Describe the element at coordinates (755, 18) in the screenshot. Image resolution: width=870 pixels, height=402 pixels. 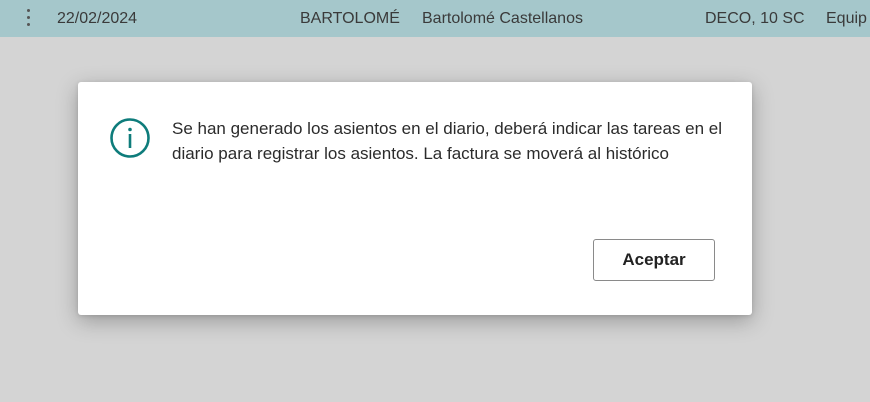
I see `row-department: DECO, 10 SC` at that location.